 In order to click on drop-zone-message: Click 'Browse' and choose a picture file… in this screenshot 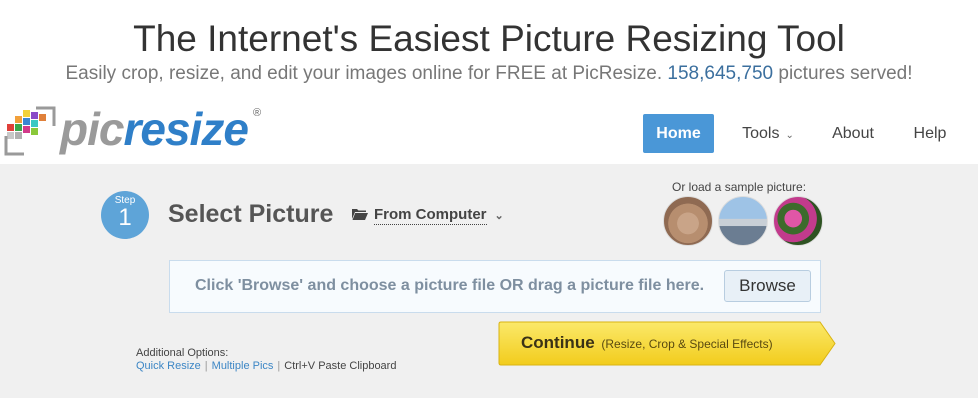, I will do `click(450, 285)`.